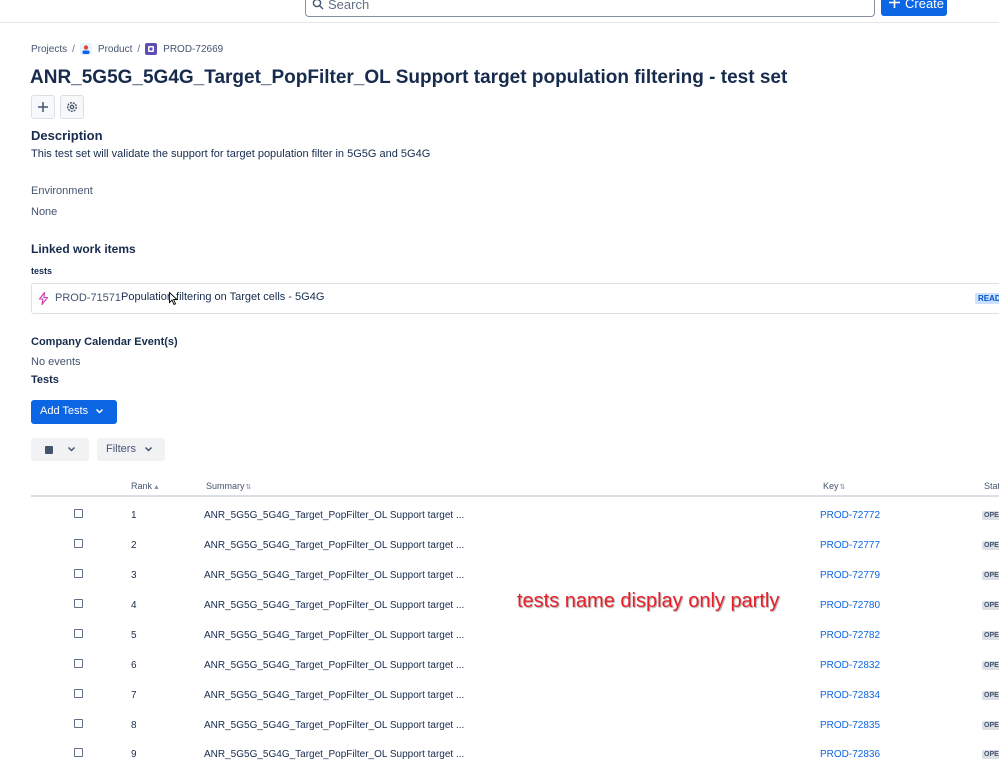 Image resolution: width=999 pixels, height=765 pixels. I want to click on calendar-events-value: No events, so click(56, 362).